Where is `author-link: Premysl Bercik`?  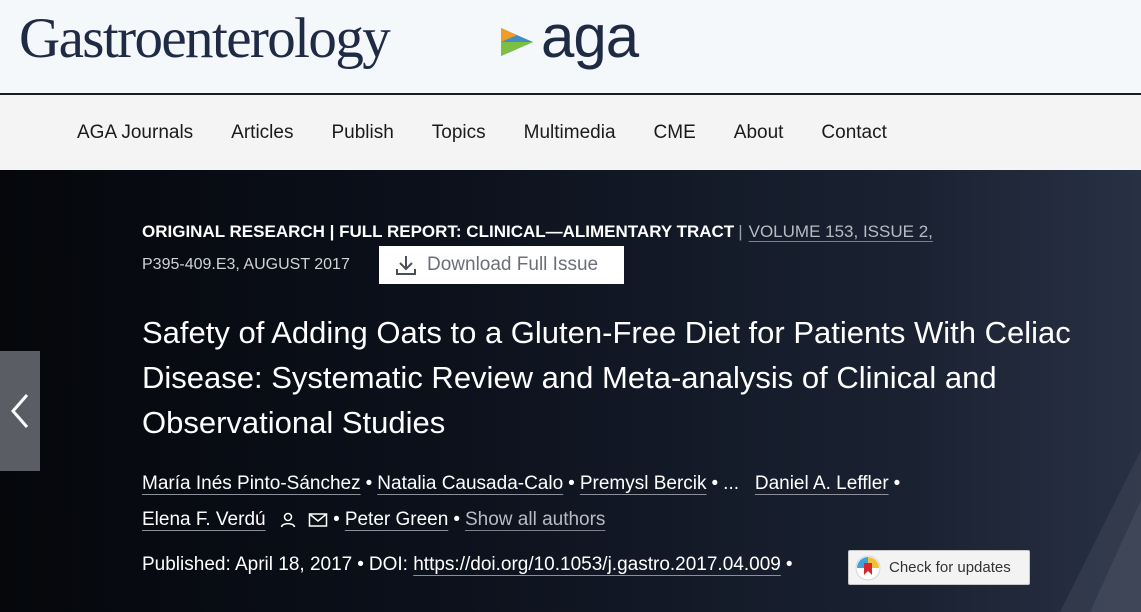
author-link: Premysl Bercik is located at coordinates (643, 483).